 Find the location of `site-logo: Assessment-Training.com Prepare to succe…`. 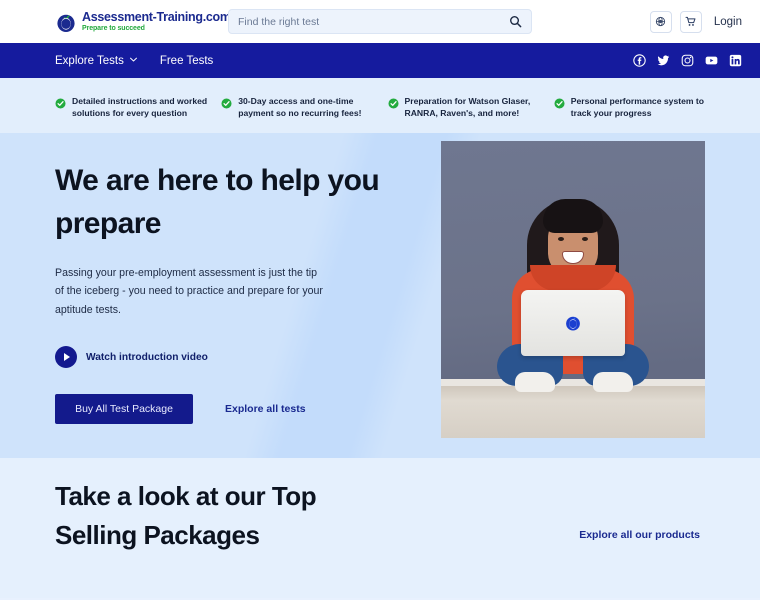

site-logo: Assessment-Training.com Prepare to succe… is located at coordinates (143, 22).